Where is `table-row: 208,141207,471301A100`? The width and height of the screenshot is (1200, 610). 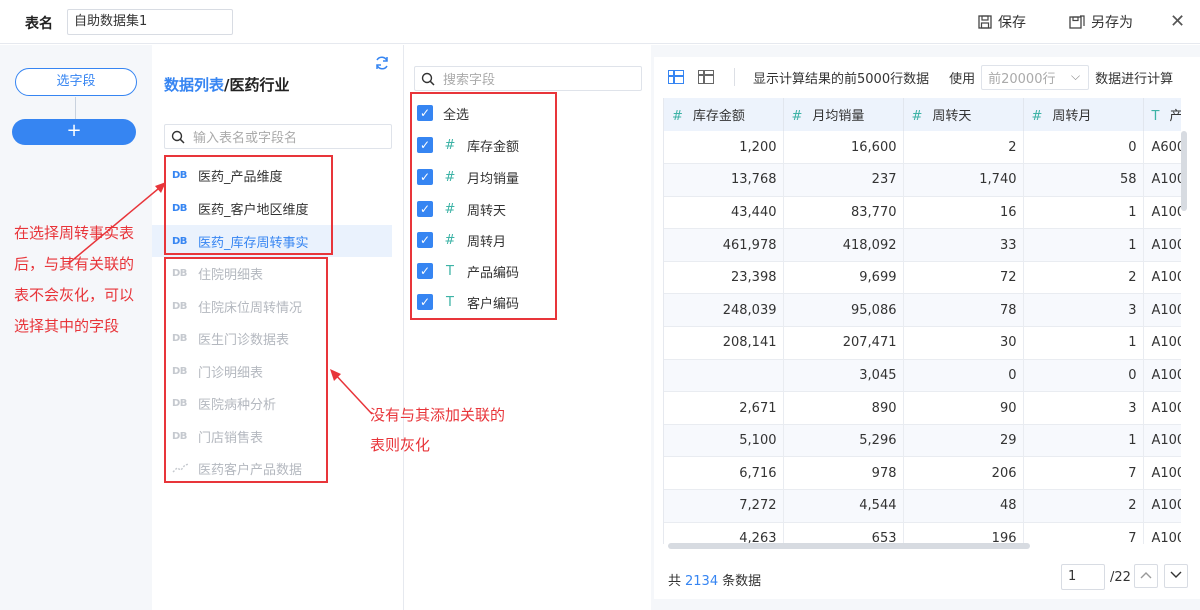
table-row: 208,141207,471301A100 is located at coordinates (922, 343).